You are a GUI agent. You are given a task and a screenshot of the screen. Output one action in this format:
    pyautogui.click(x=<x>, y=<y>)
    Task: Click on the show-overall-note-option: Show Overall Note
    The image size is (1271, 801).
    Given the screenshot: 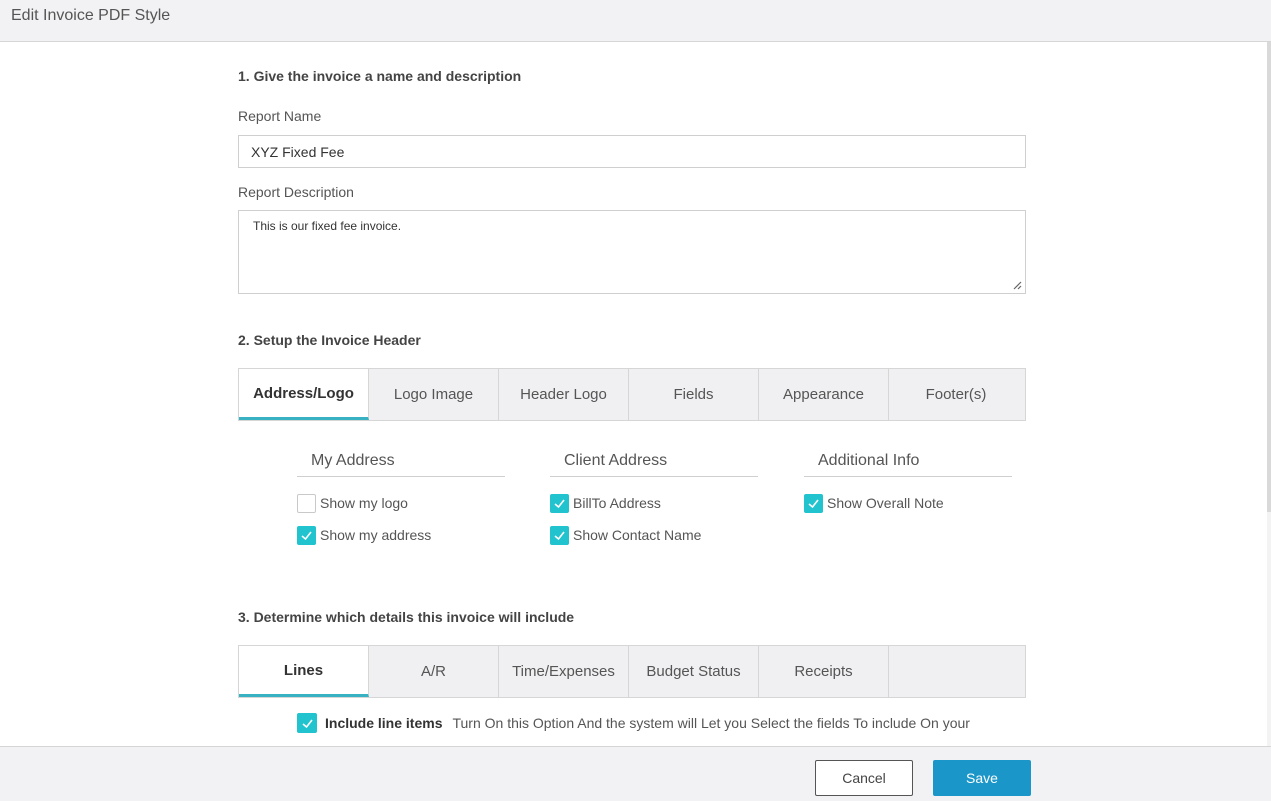 What is the action you would take?
    pyautogui.click(x=874, y=503)
    